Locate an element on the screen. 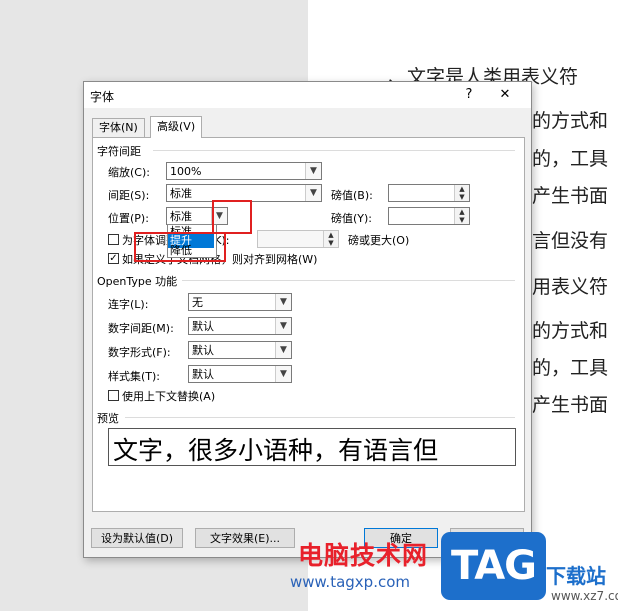 The width and height of the screenshot is (618, 611). contextual-label: 使用上下文替换(A) is located at coordinates (169, 396).